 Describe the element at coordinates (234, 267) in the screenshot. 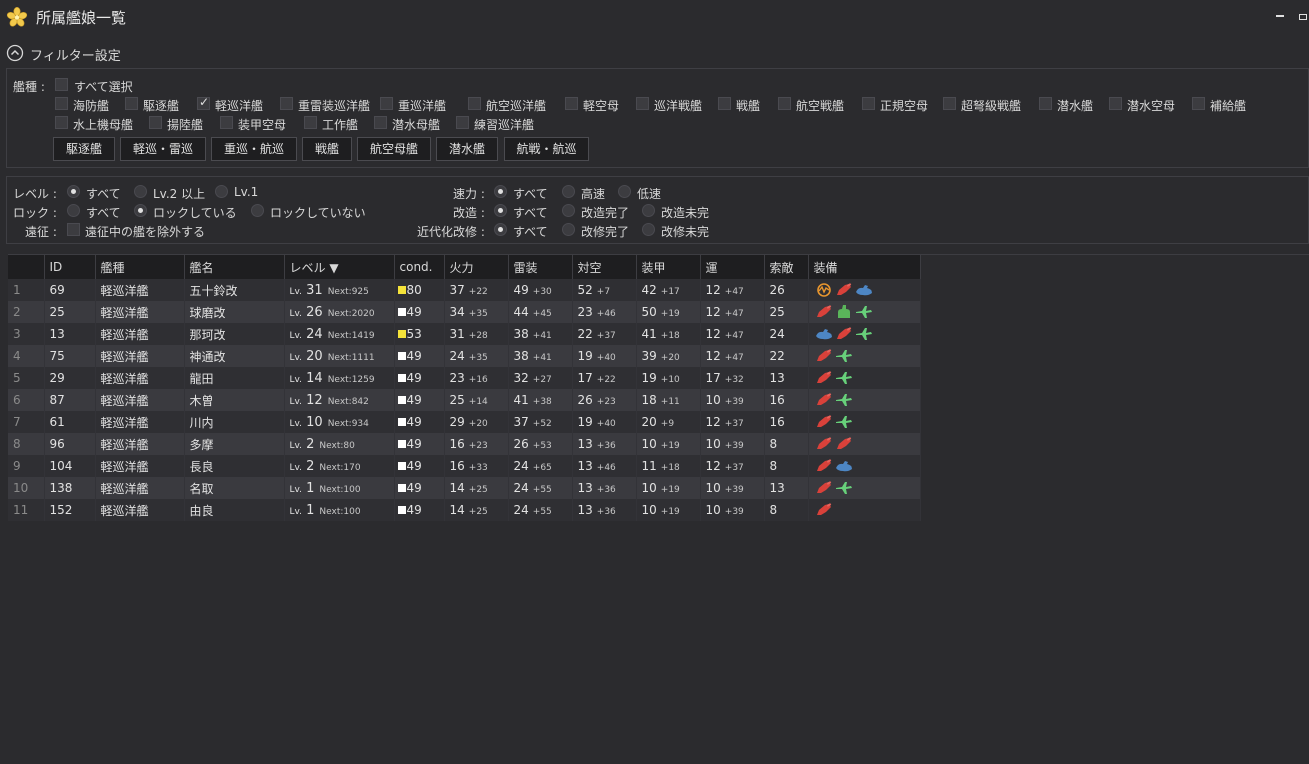

I see `name-header: 艦名` at that location.